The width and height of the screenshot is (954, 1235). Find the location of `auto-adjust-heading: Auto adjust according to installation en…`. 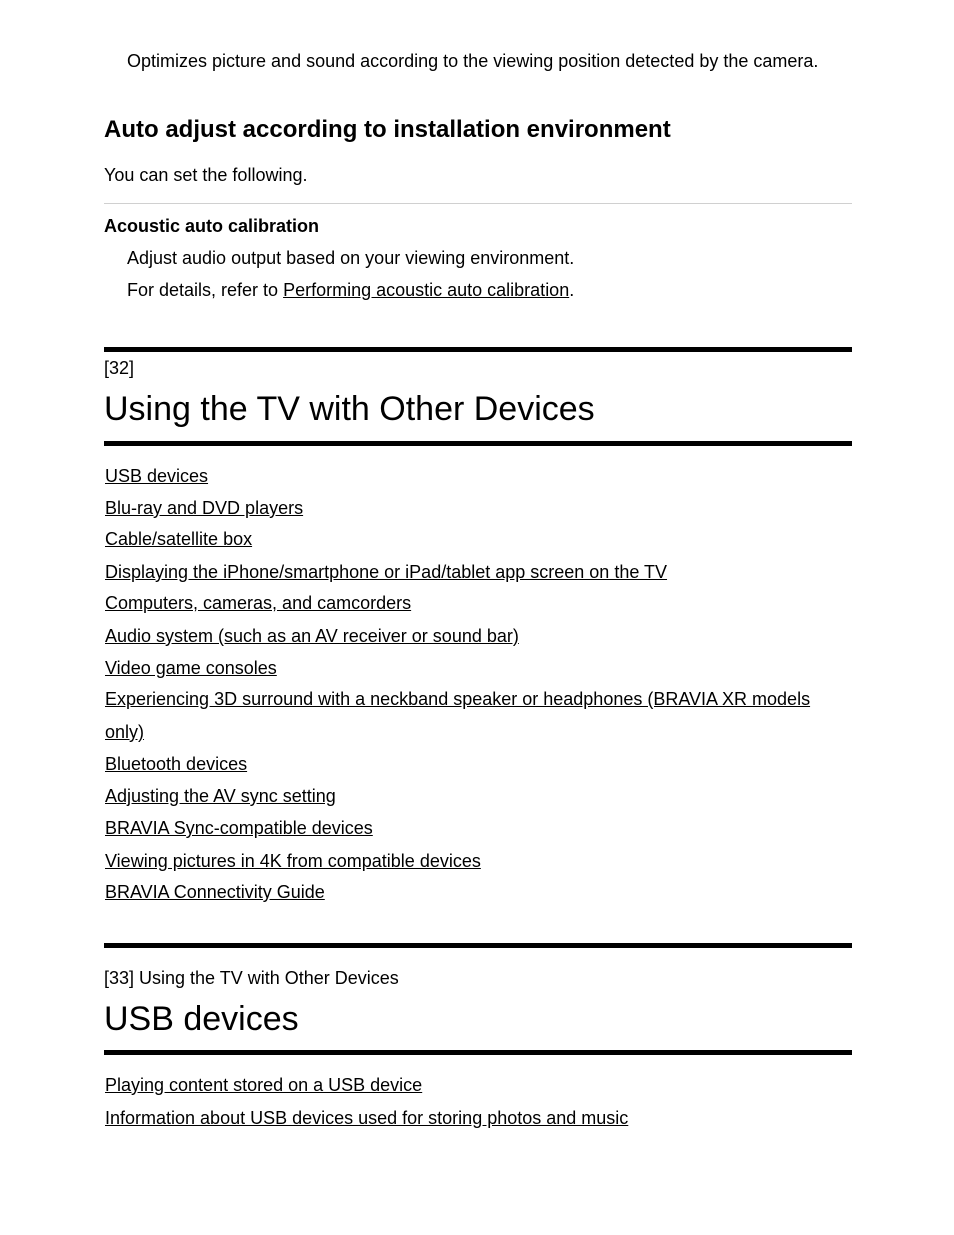

auto-adjust-heading: Auto adjust according to installation en… is located at coordinates (387, 129).